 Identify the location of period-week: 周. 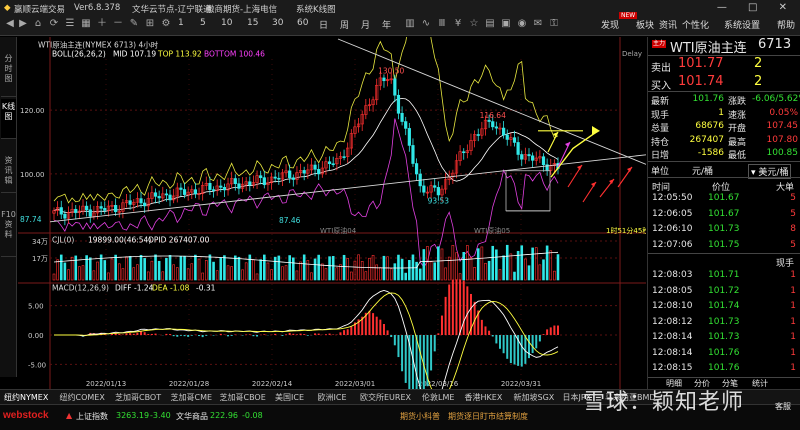
(344, 24).